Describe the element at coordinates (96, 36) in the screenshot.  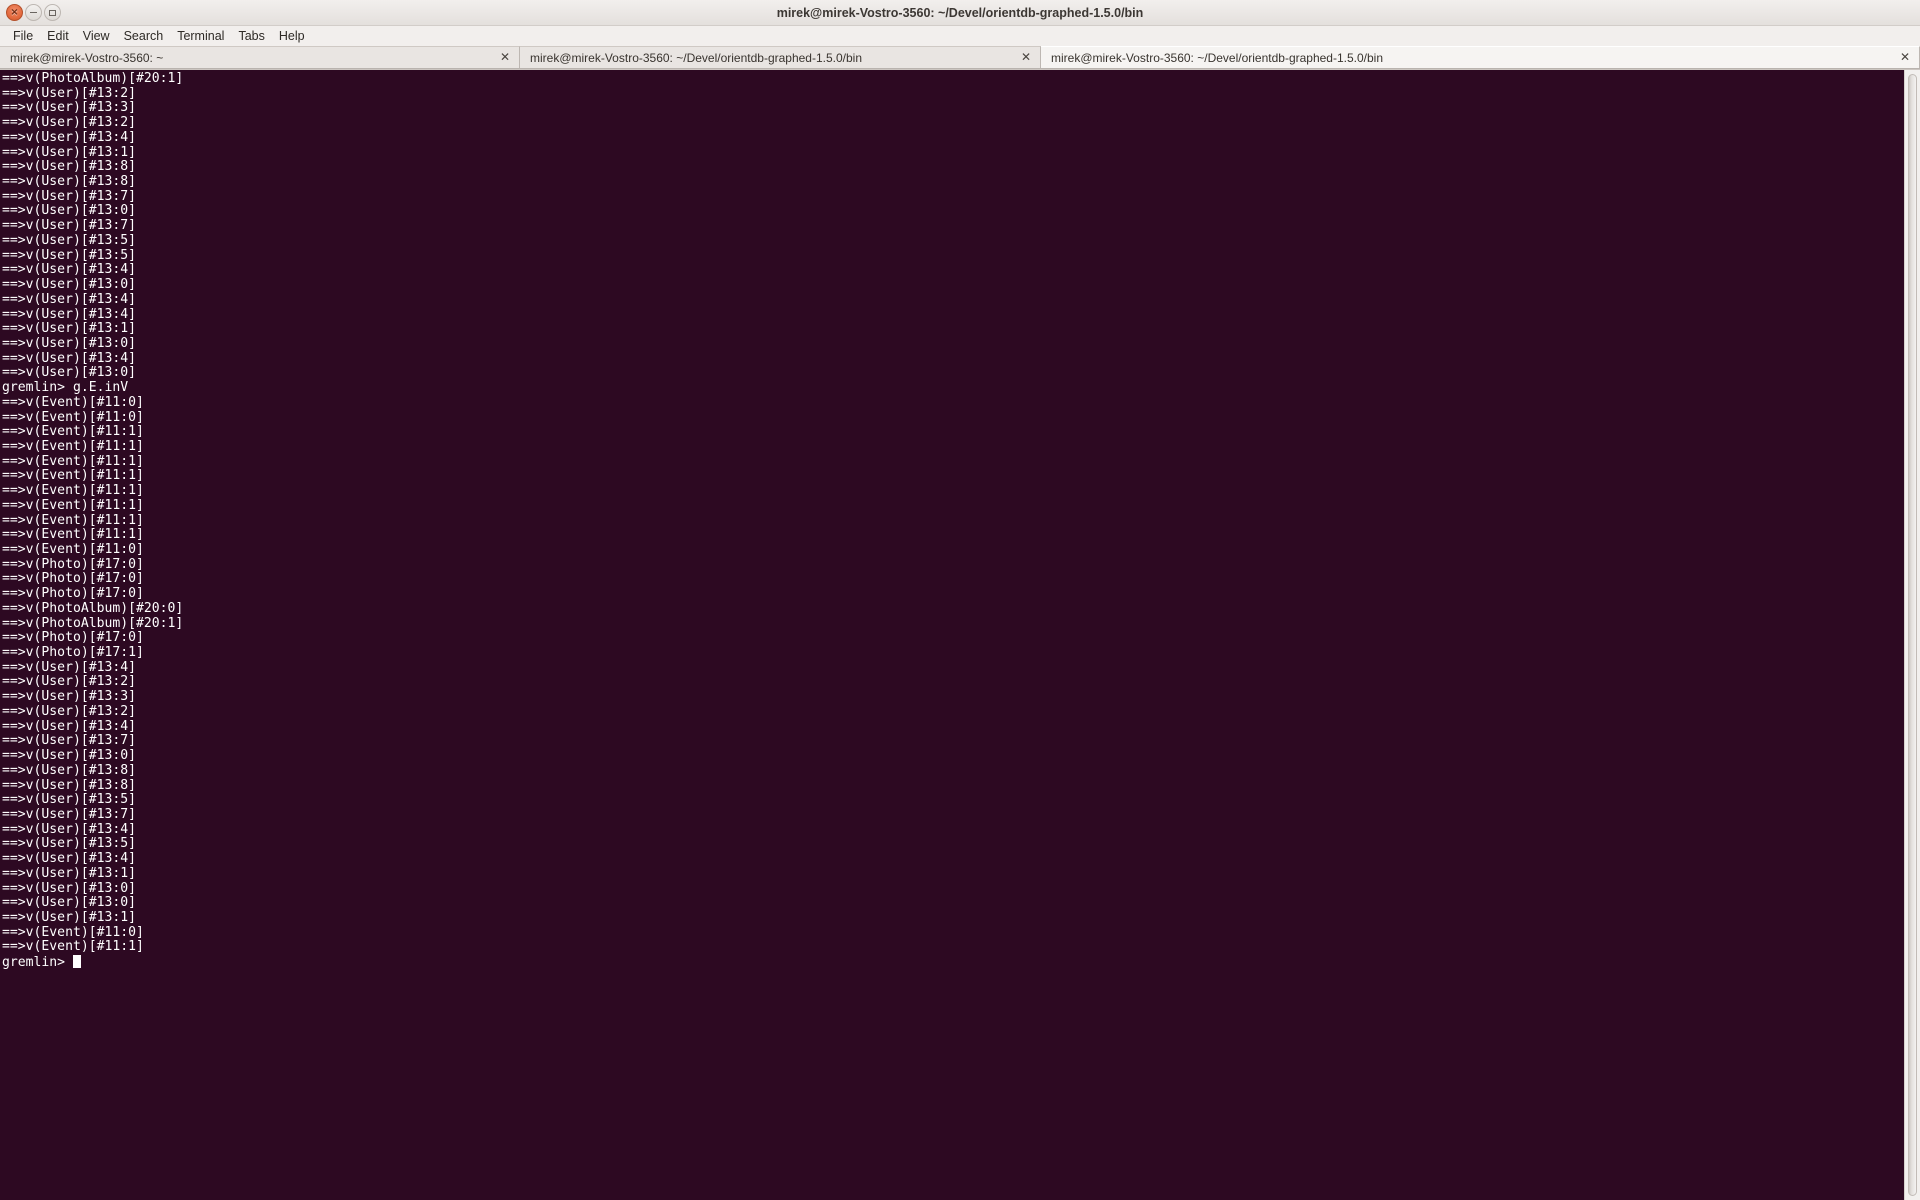
I see `menu-view: View` at that location.